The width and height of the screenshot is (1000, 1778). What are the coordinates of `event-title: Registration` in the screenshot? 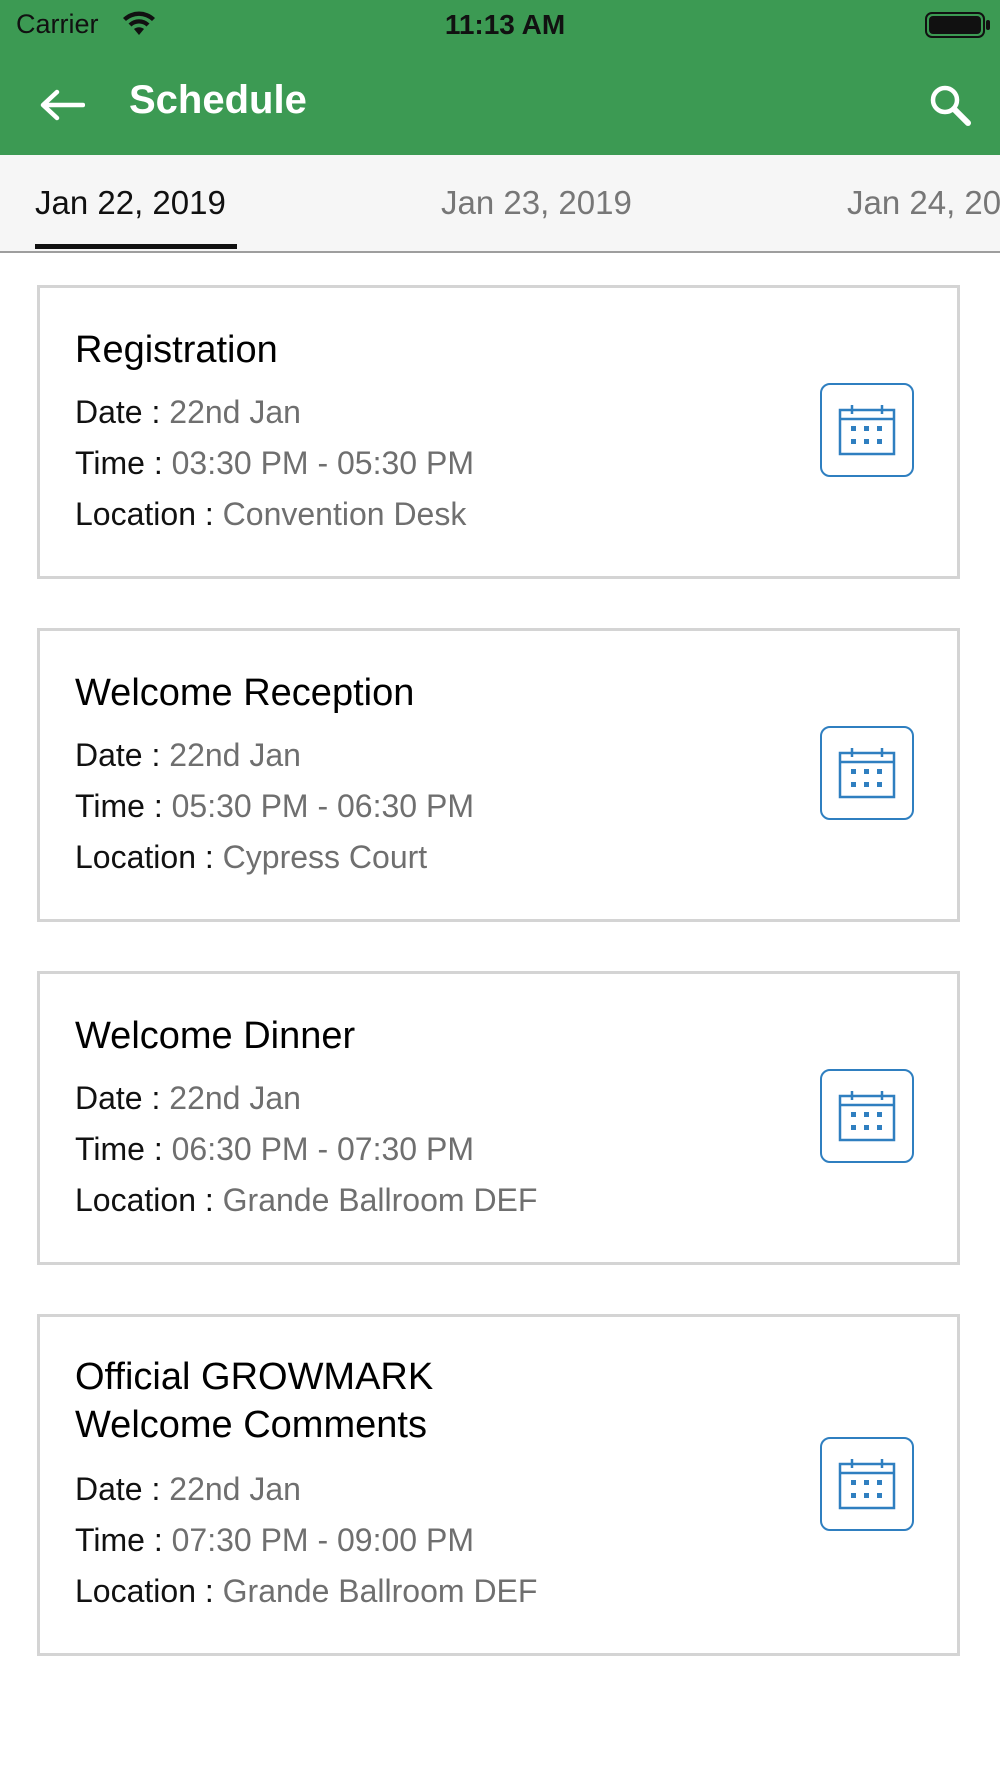 It's located at (176, 350).